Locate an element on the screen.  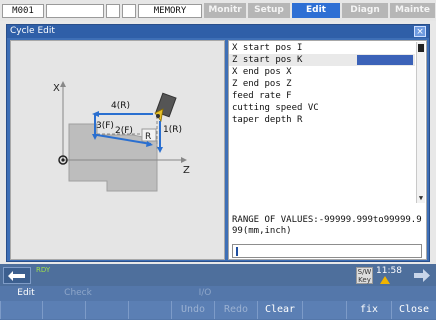
param-row-x-end: X end pos X is located at coordinates (322, 72).